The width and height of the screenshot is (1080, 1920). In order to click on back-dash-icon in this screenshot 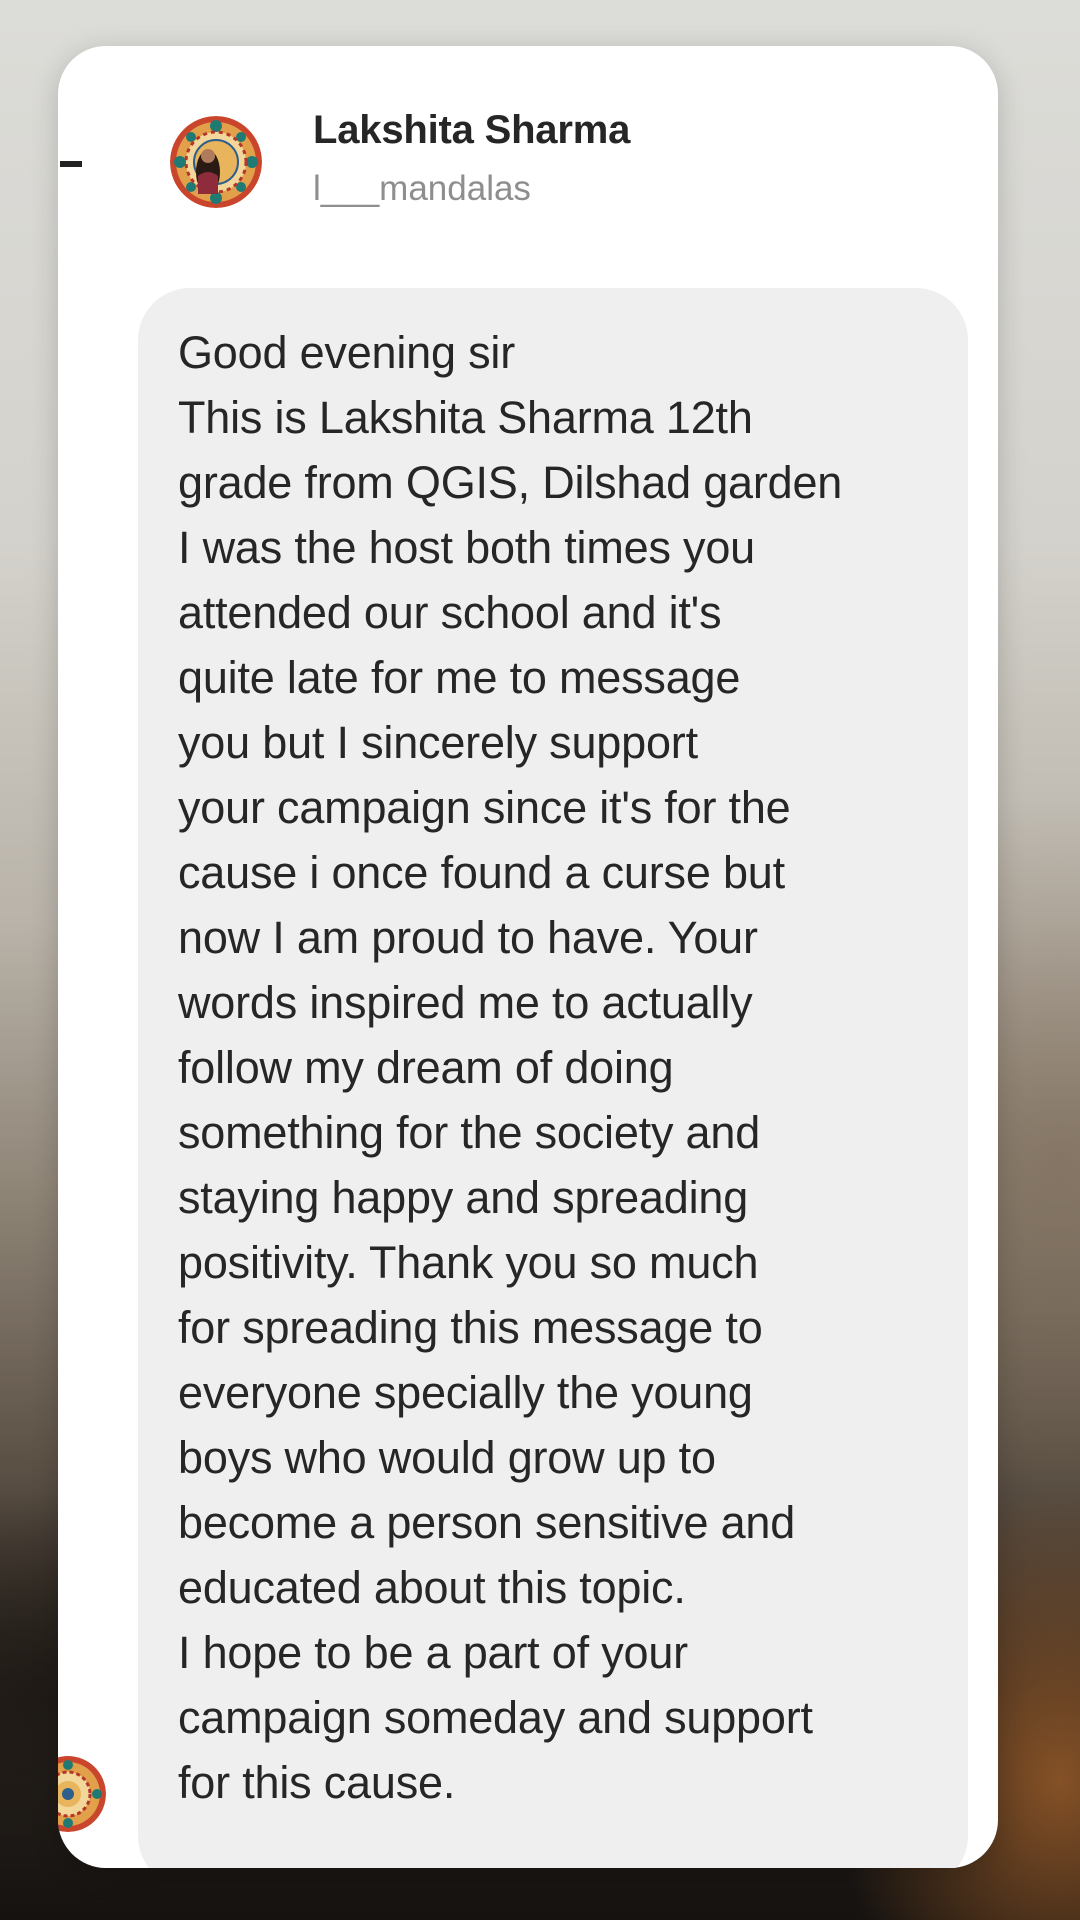, I will do `click(71, 164)`.